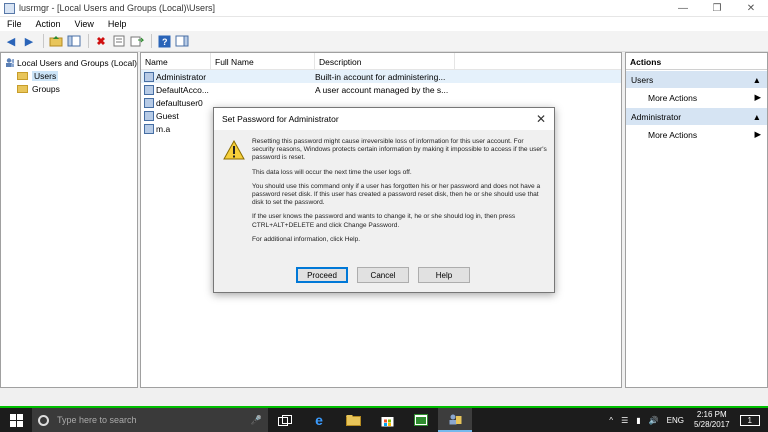 This screenshot has height=432, width=768. Describe the element at coordinates (182, 41) in the screenshot. I see `action-pane-icon` at that location.